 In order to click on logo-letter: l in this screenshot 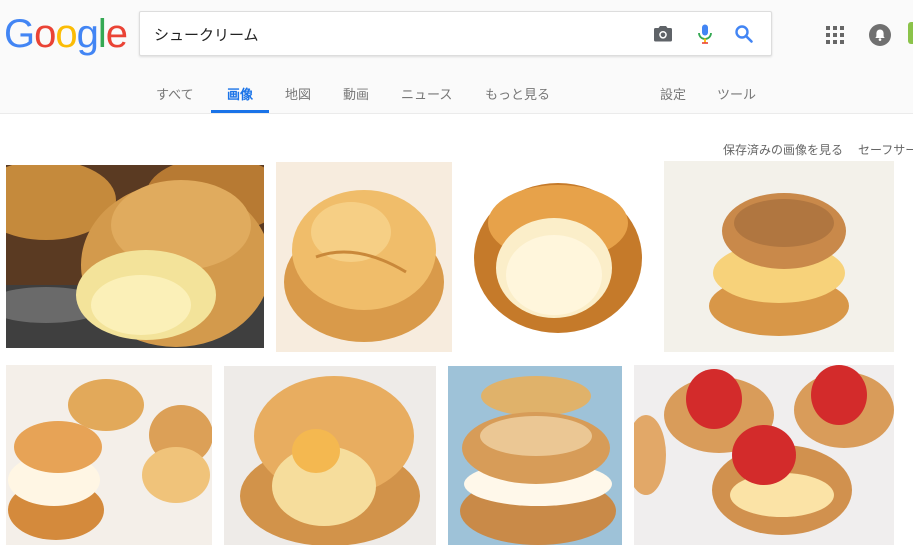, I will do `click(102, 34)`.